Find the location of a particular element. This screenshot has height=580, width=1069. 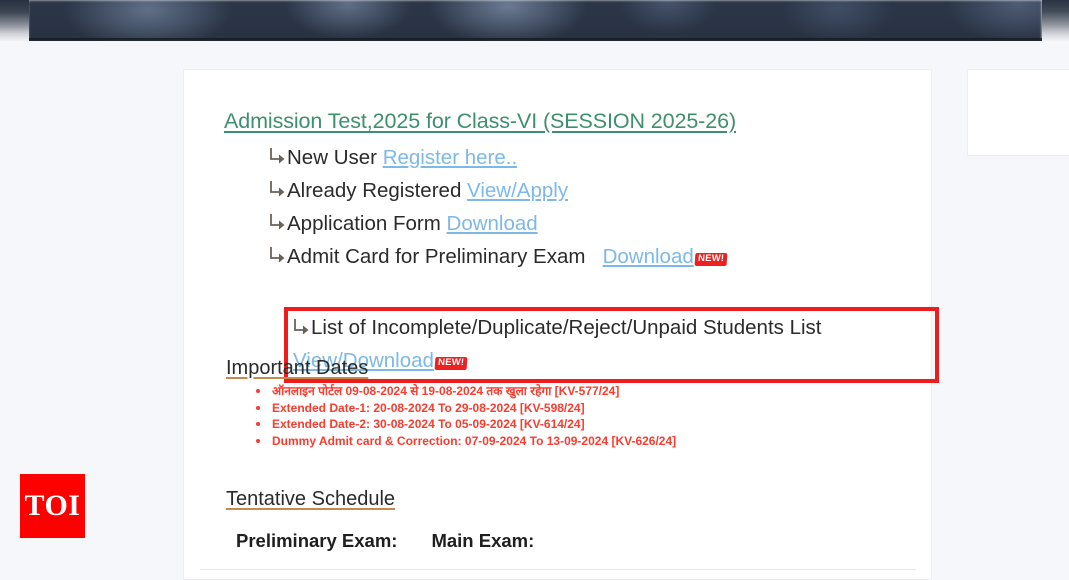

tentative-schedule-heading: Tentative Schedule is located at coordinates (311, 499).